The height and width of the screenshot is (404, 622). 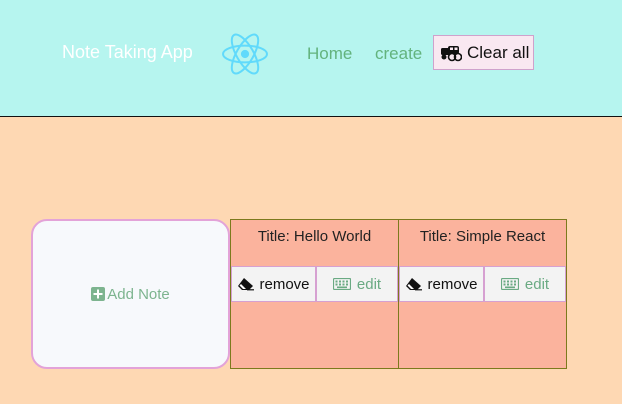 I want to click on plus-square-icon, so click(x=98, y=294).